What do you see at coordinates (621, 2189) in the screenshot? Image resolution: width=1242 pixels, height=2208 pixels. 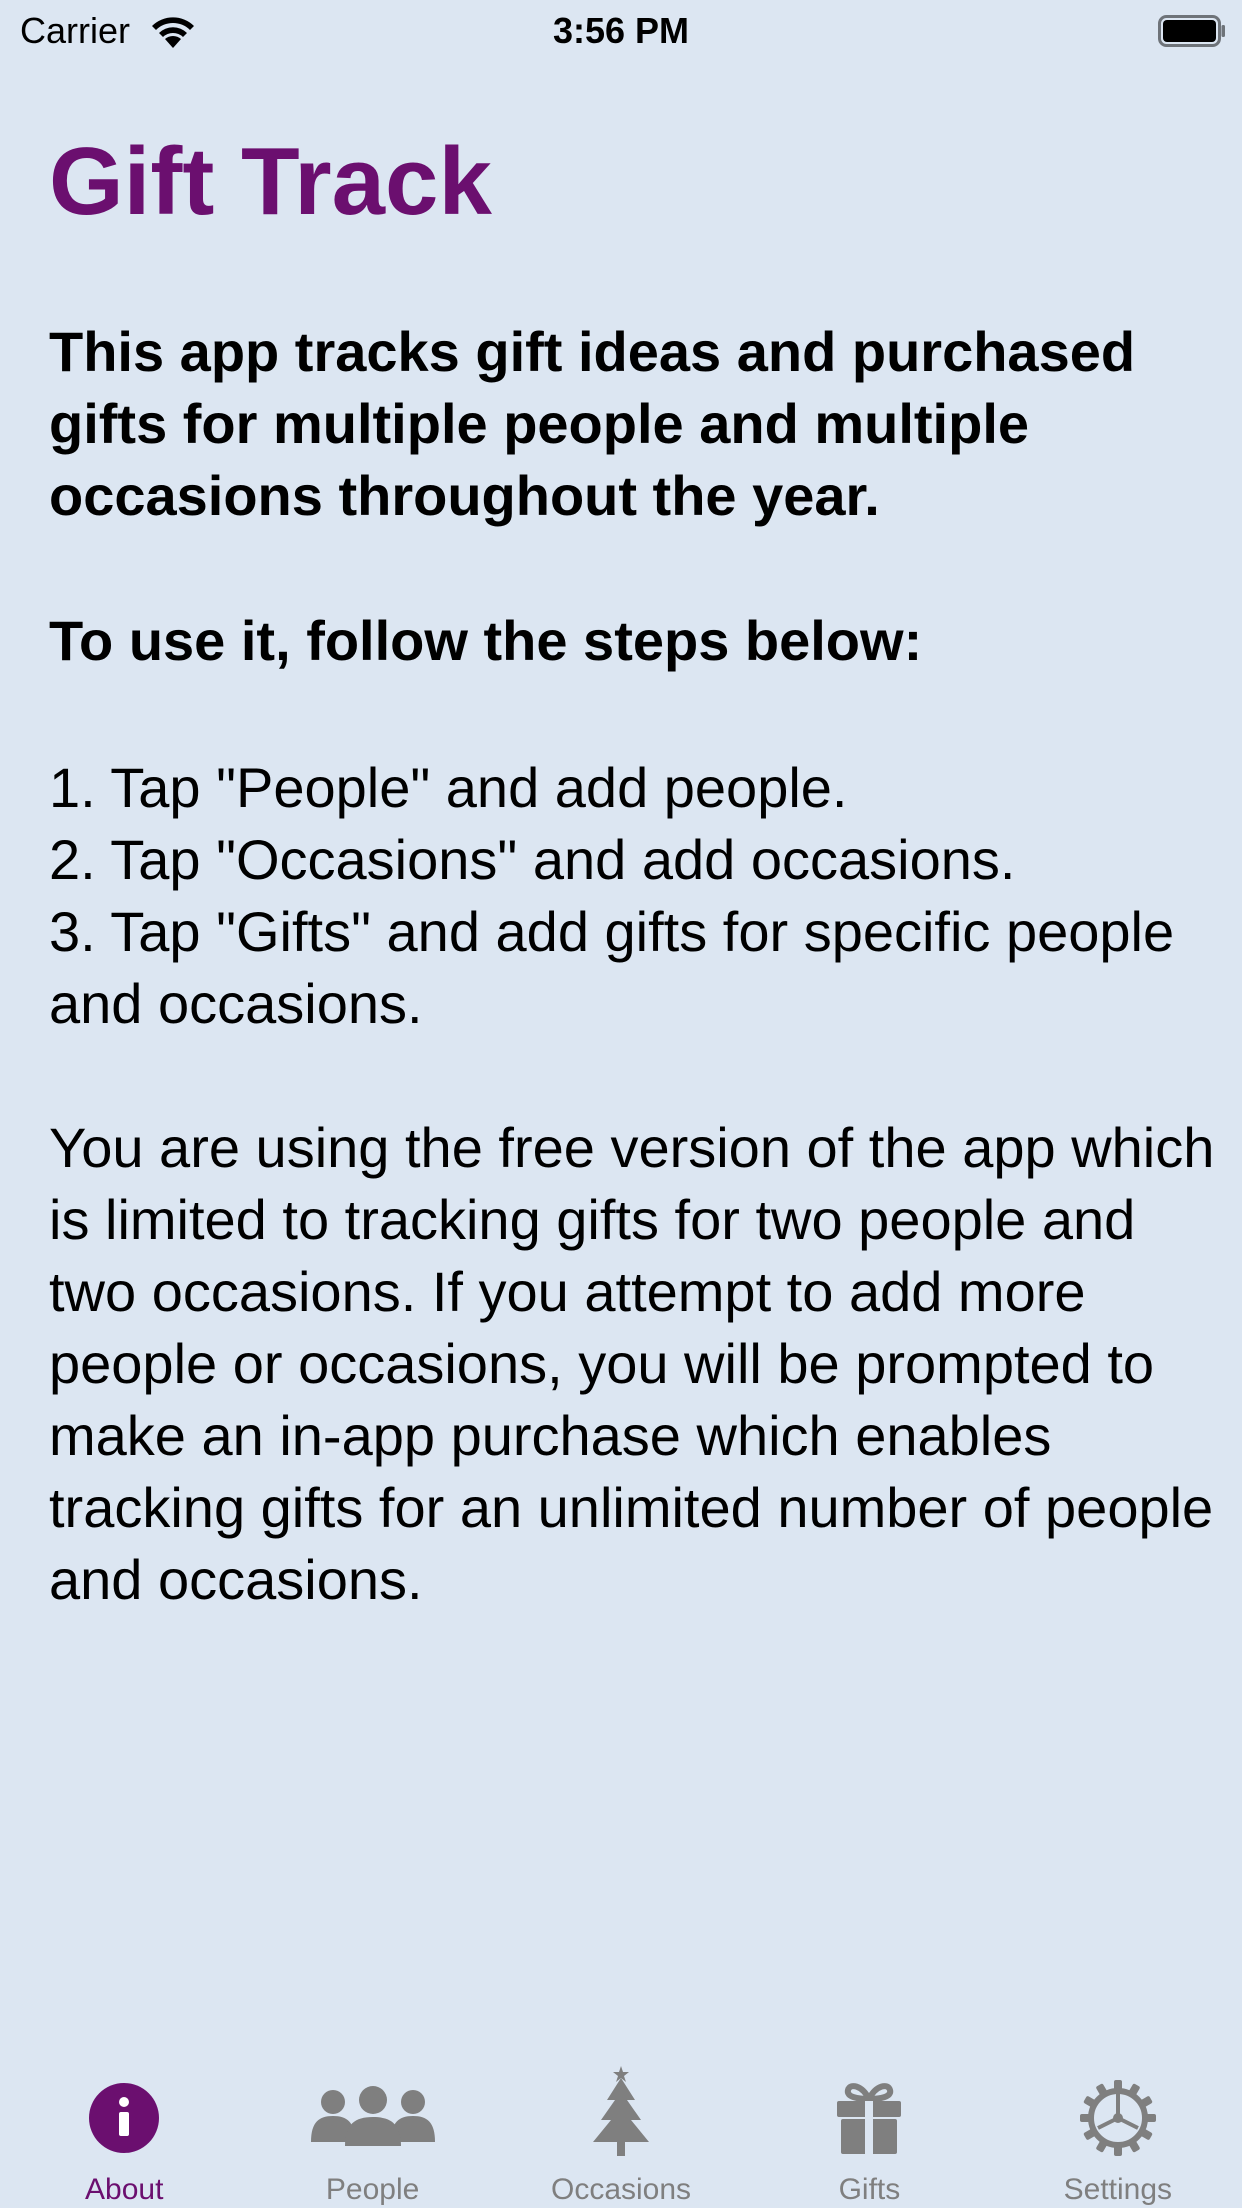 I see `tab-label: Occasions` at bounding box center [621, 2189].